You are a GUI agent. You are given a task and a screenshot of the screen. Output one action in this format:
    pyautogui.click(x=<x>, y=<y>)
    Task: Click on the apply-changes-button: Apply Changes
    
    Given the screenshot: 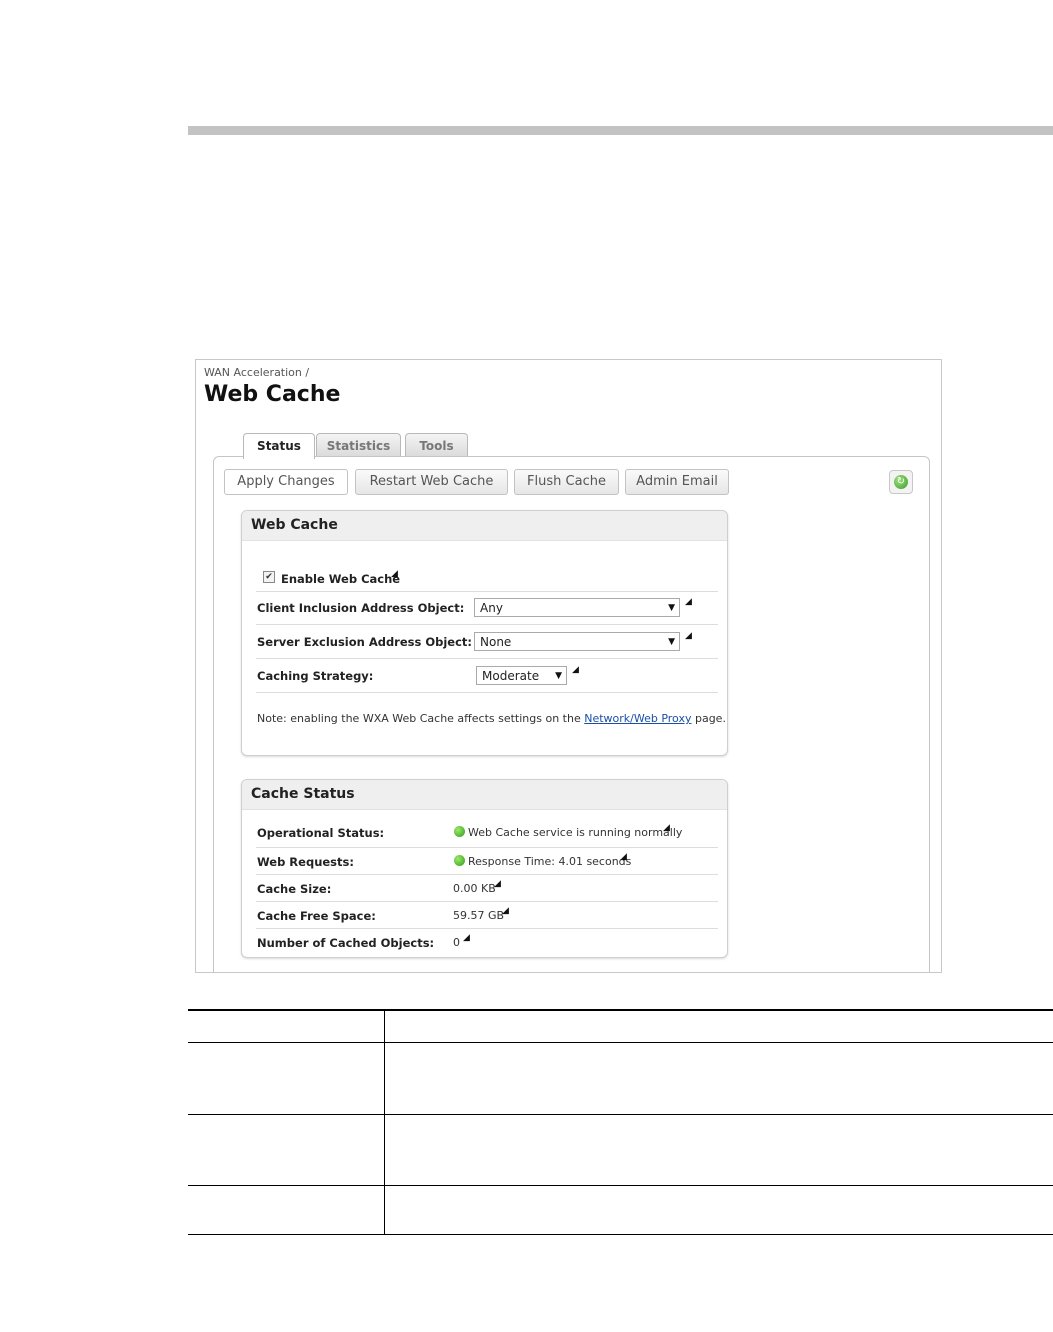 What is the action you would take?
    pyautogui.click(x=286, y=482)
    